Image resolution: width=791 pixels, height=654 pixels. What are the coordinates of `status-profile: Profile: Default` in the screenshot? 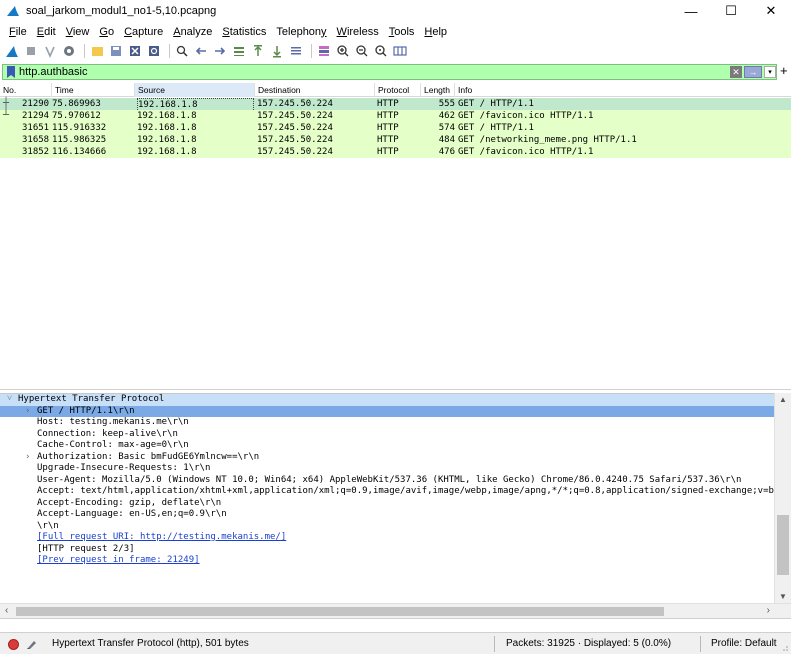 It's located at (744, 643).